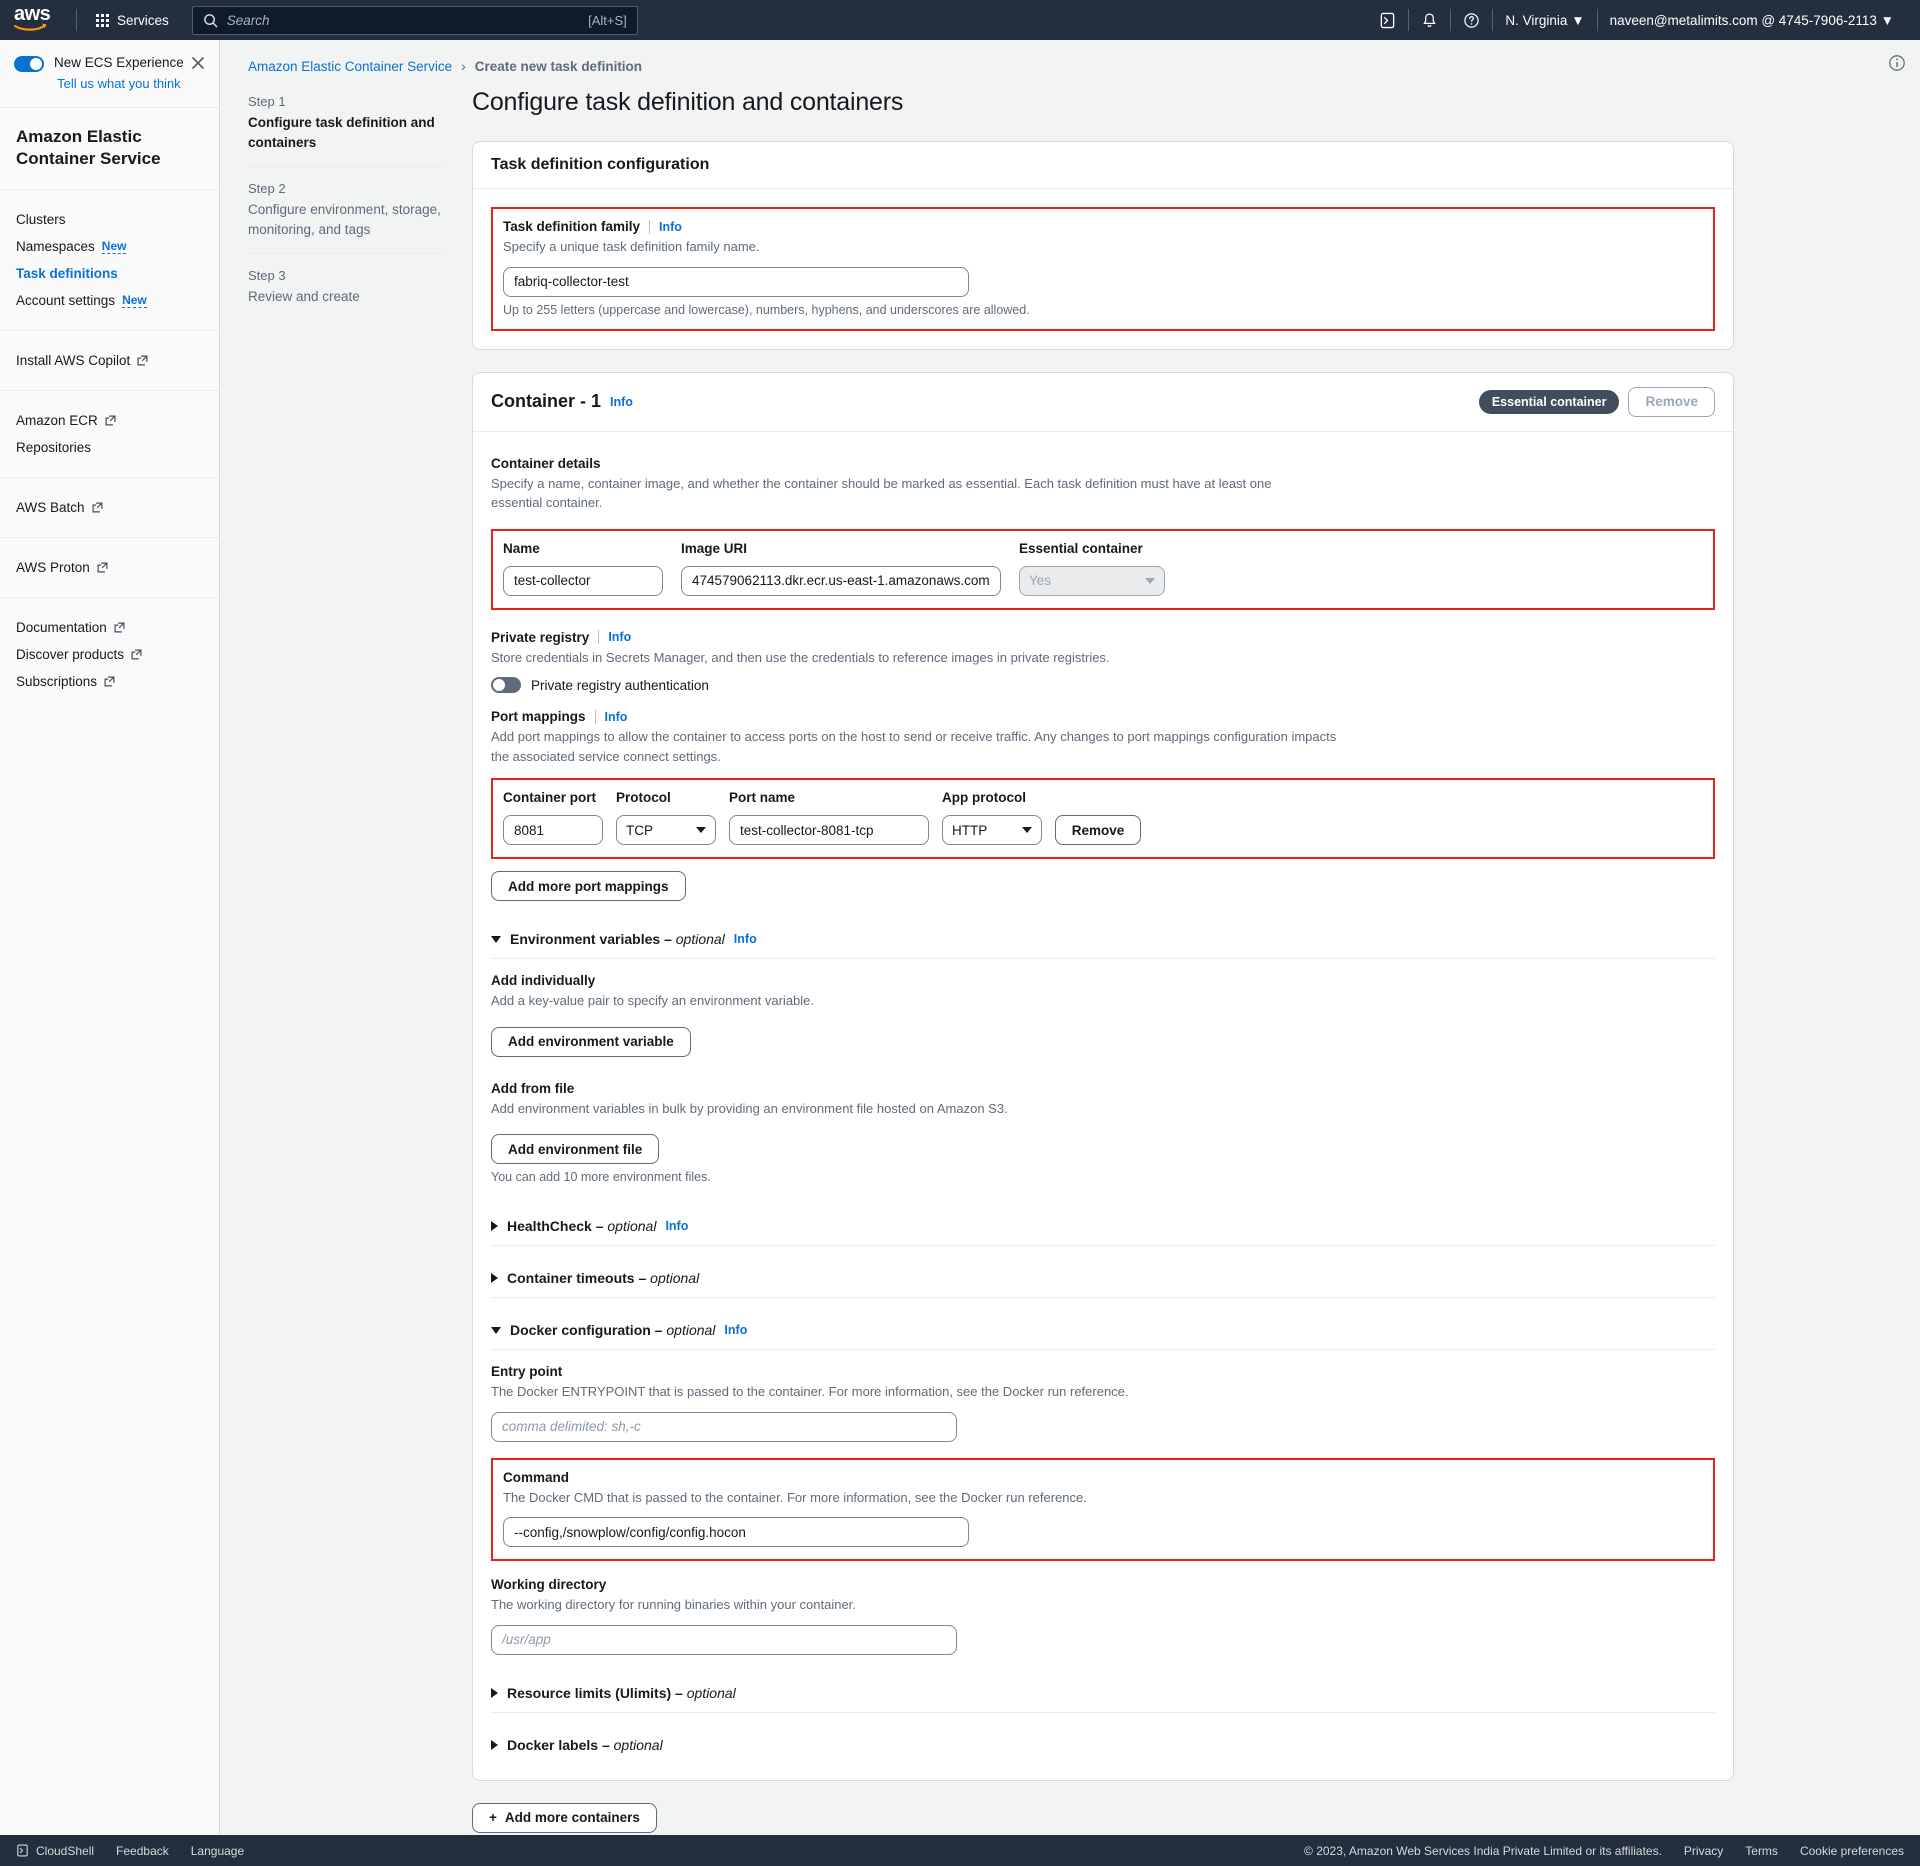 Image resolution: width=1920 pixels, height=1866 pixels. I want to click on environment-variables-toggle: Environment variables – optional Info, so click(1103, 938).